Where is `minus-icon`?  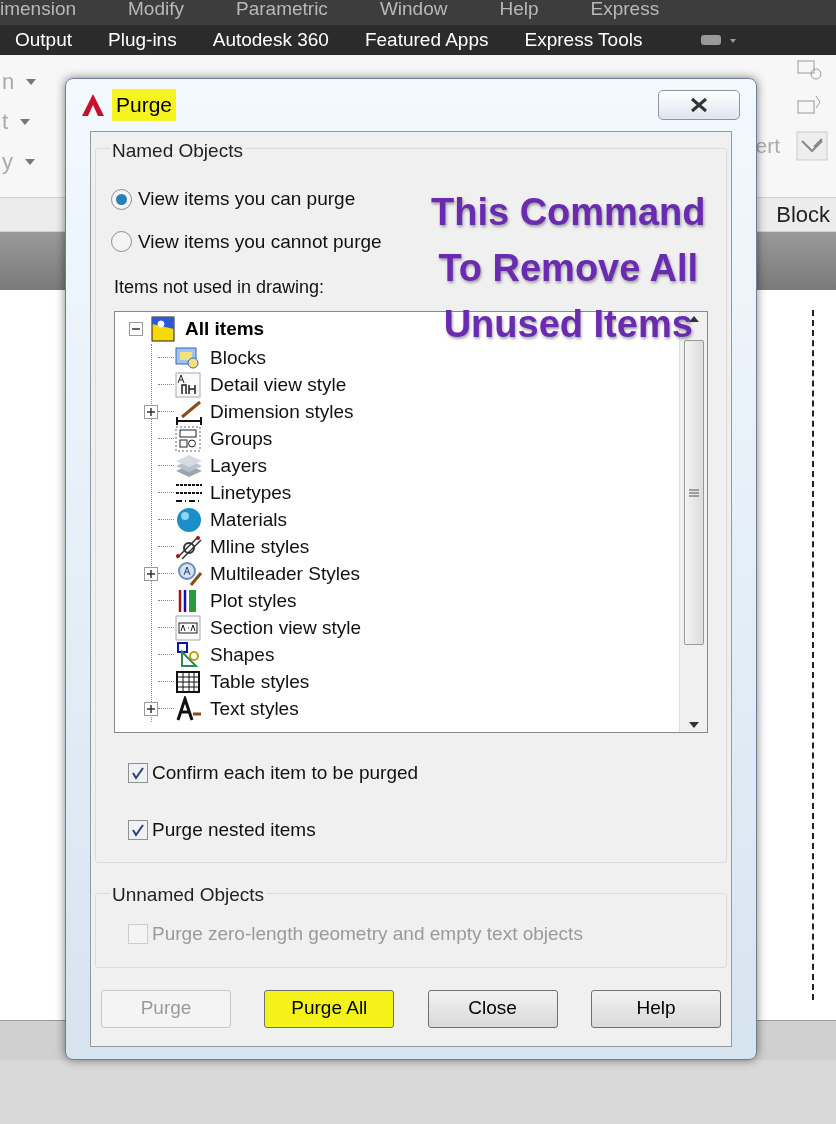
minus-icon is located at coordinates (136, 329).